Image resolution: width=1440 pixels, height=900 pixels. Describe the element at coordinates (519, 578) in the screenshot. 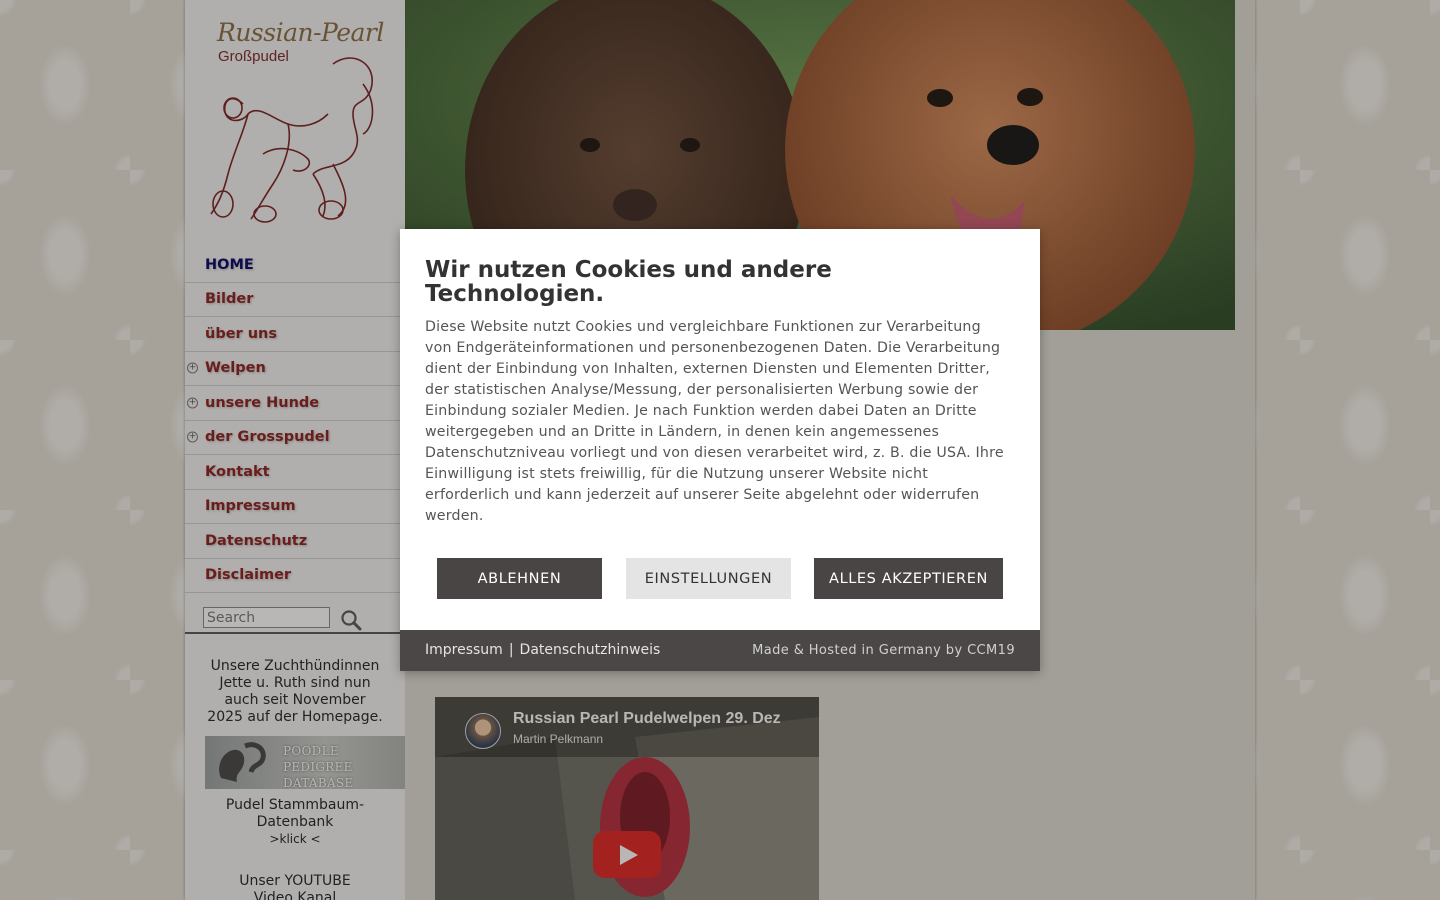

I see `reject-cookies-button: ABLEHNEN` at that location.